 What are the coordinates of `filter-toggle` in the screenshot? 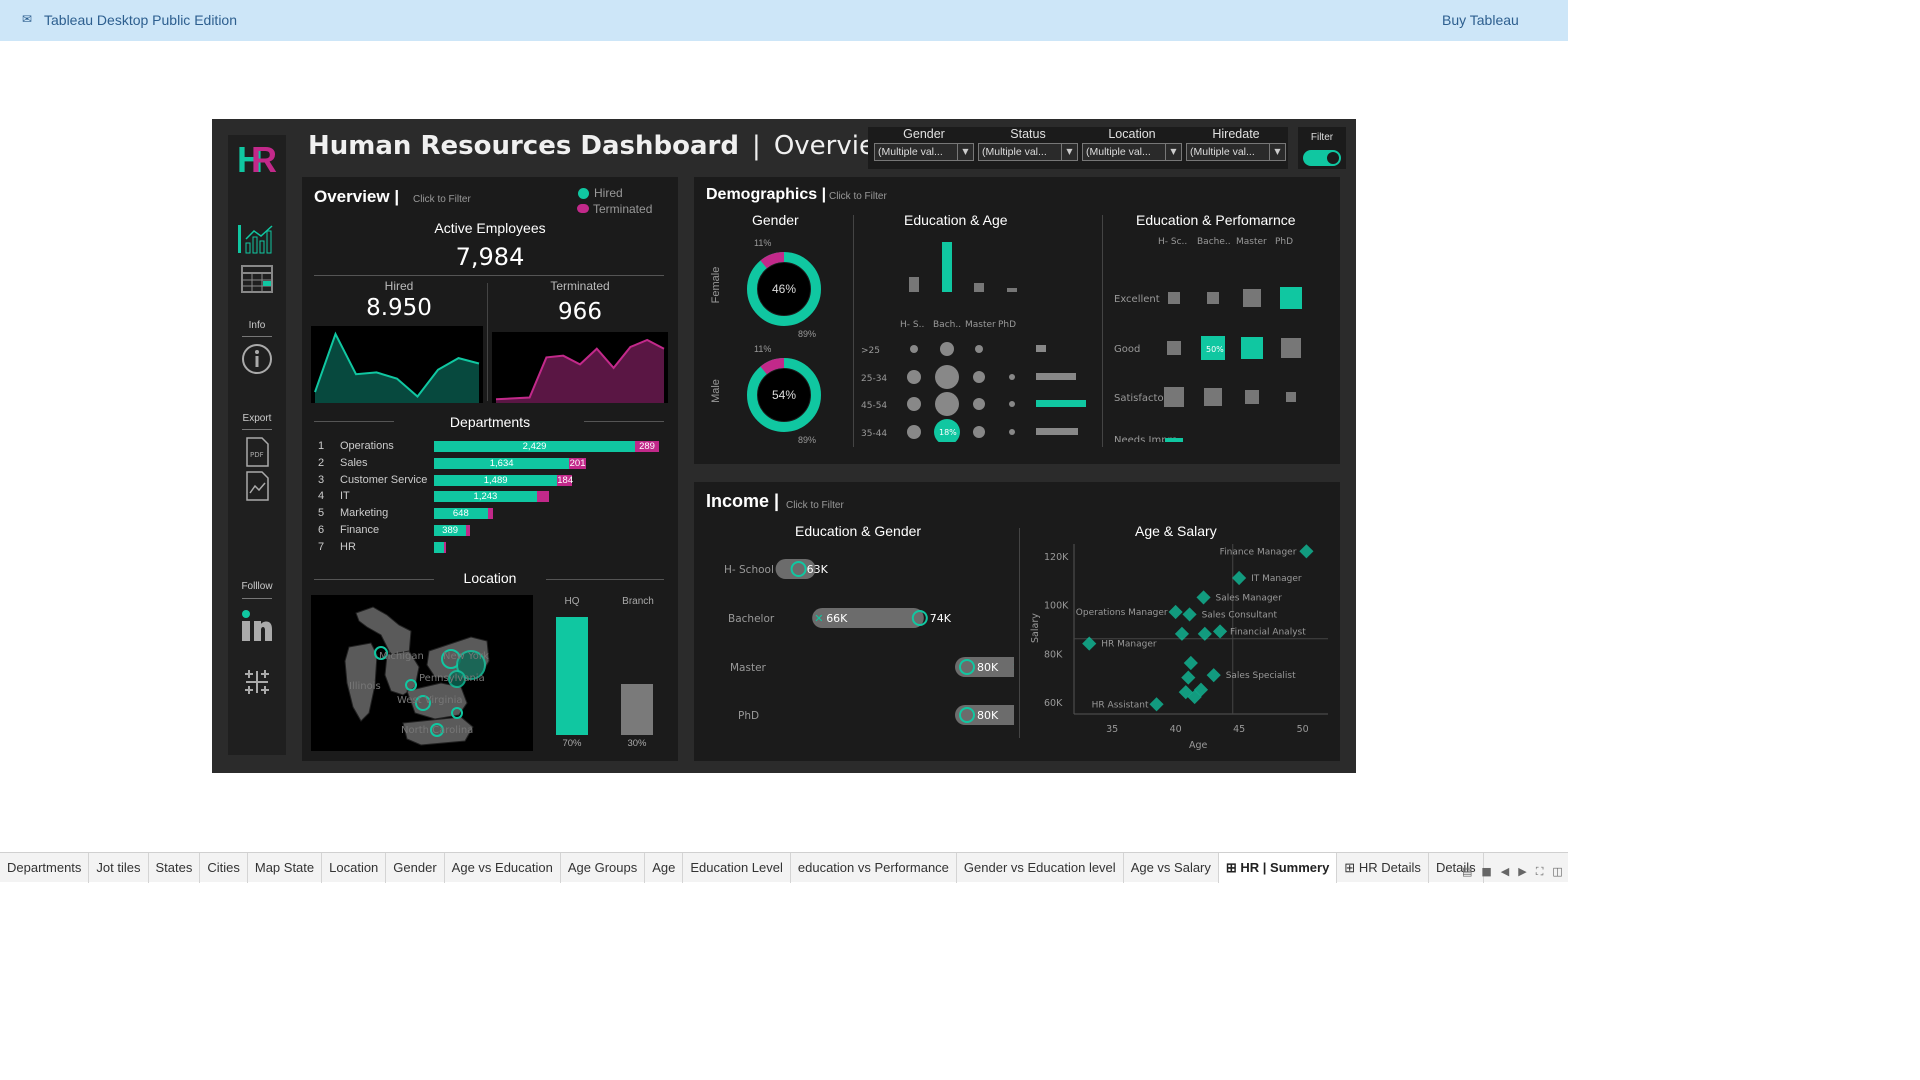 It's located at (1322, 158).